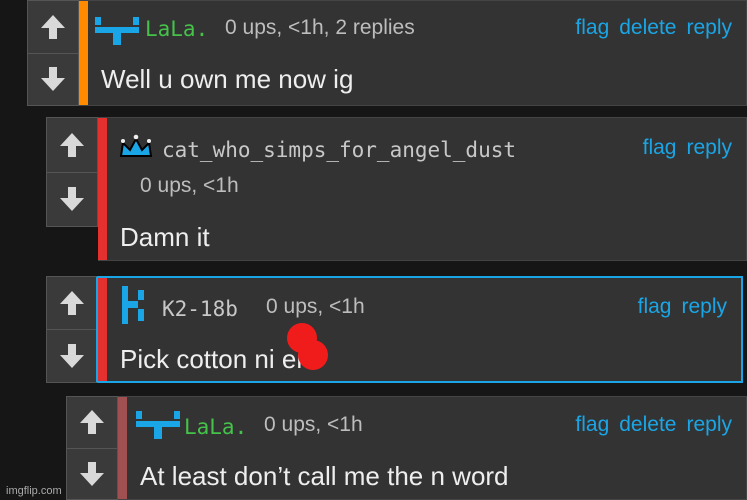 This screenshot has height=500, width=747. Describe the element at coordinates (227, 79) in the screenshot. I see `comment-text: Well u own me now ig` at that location.